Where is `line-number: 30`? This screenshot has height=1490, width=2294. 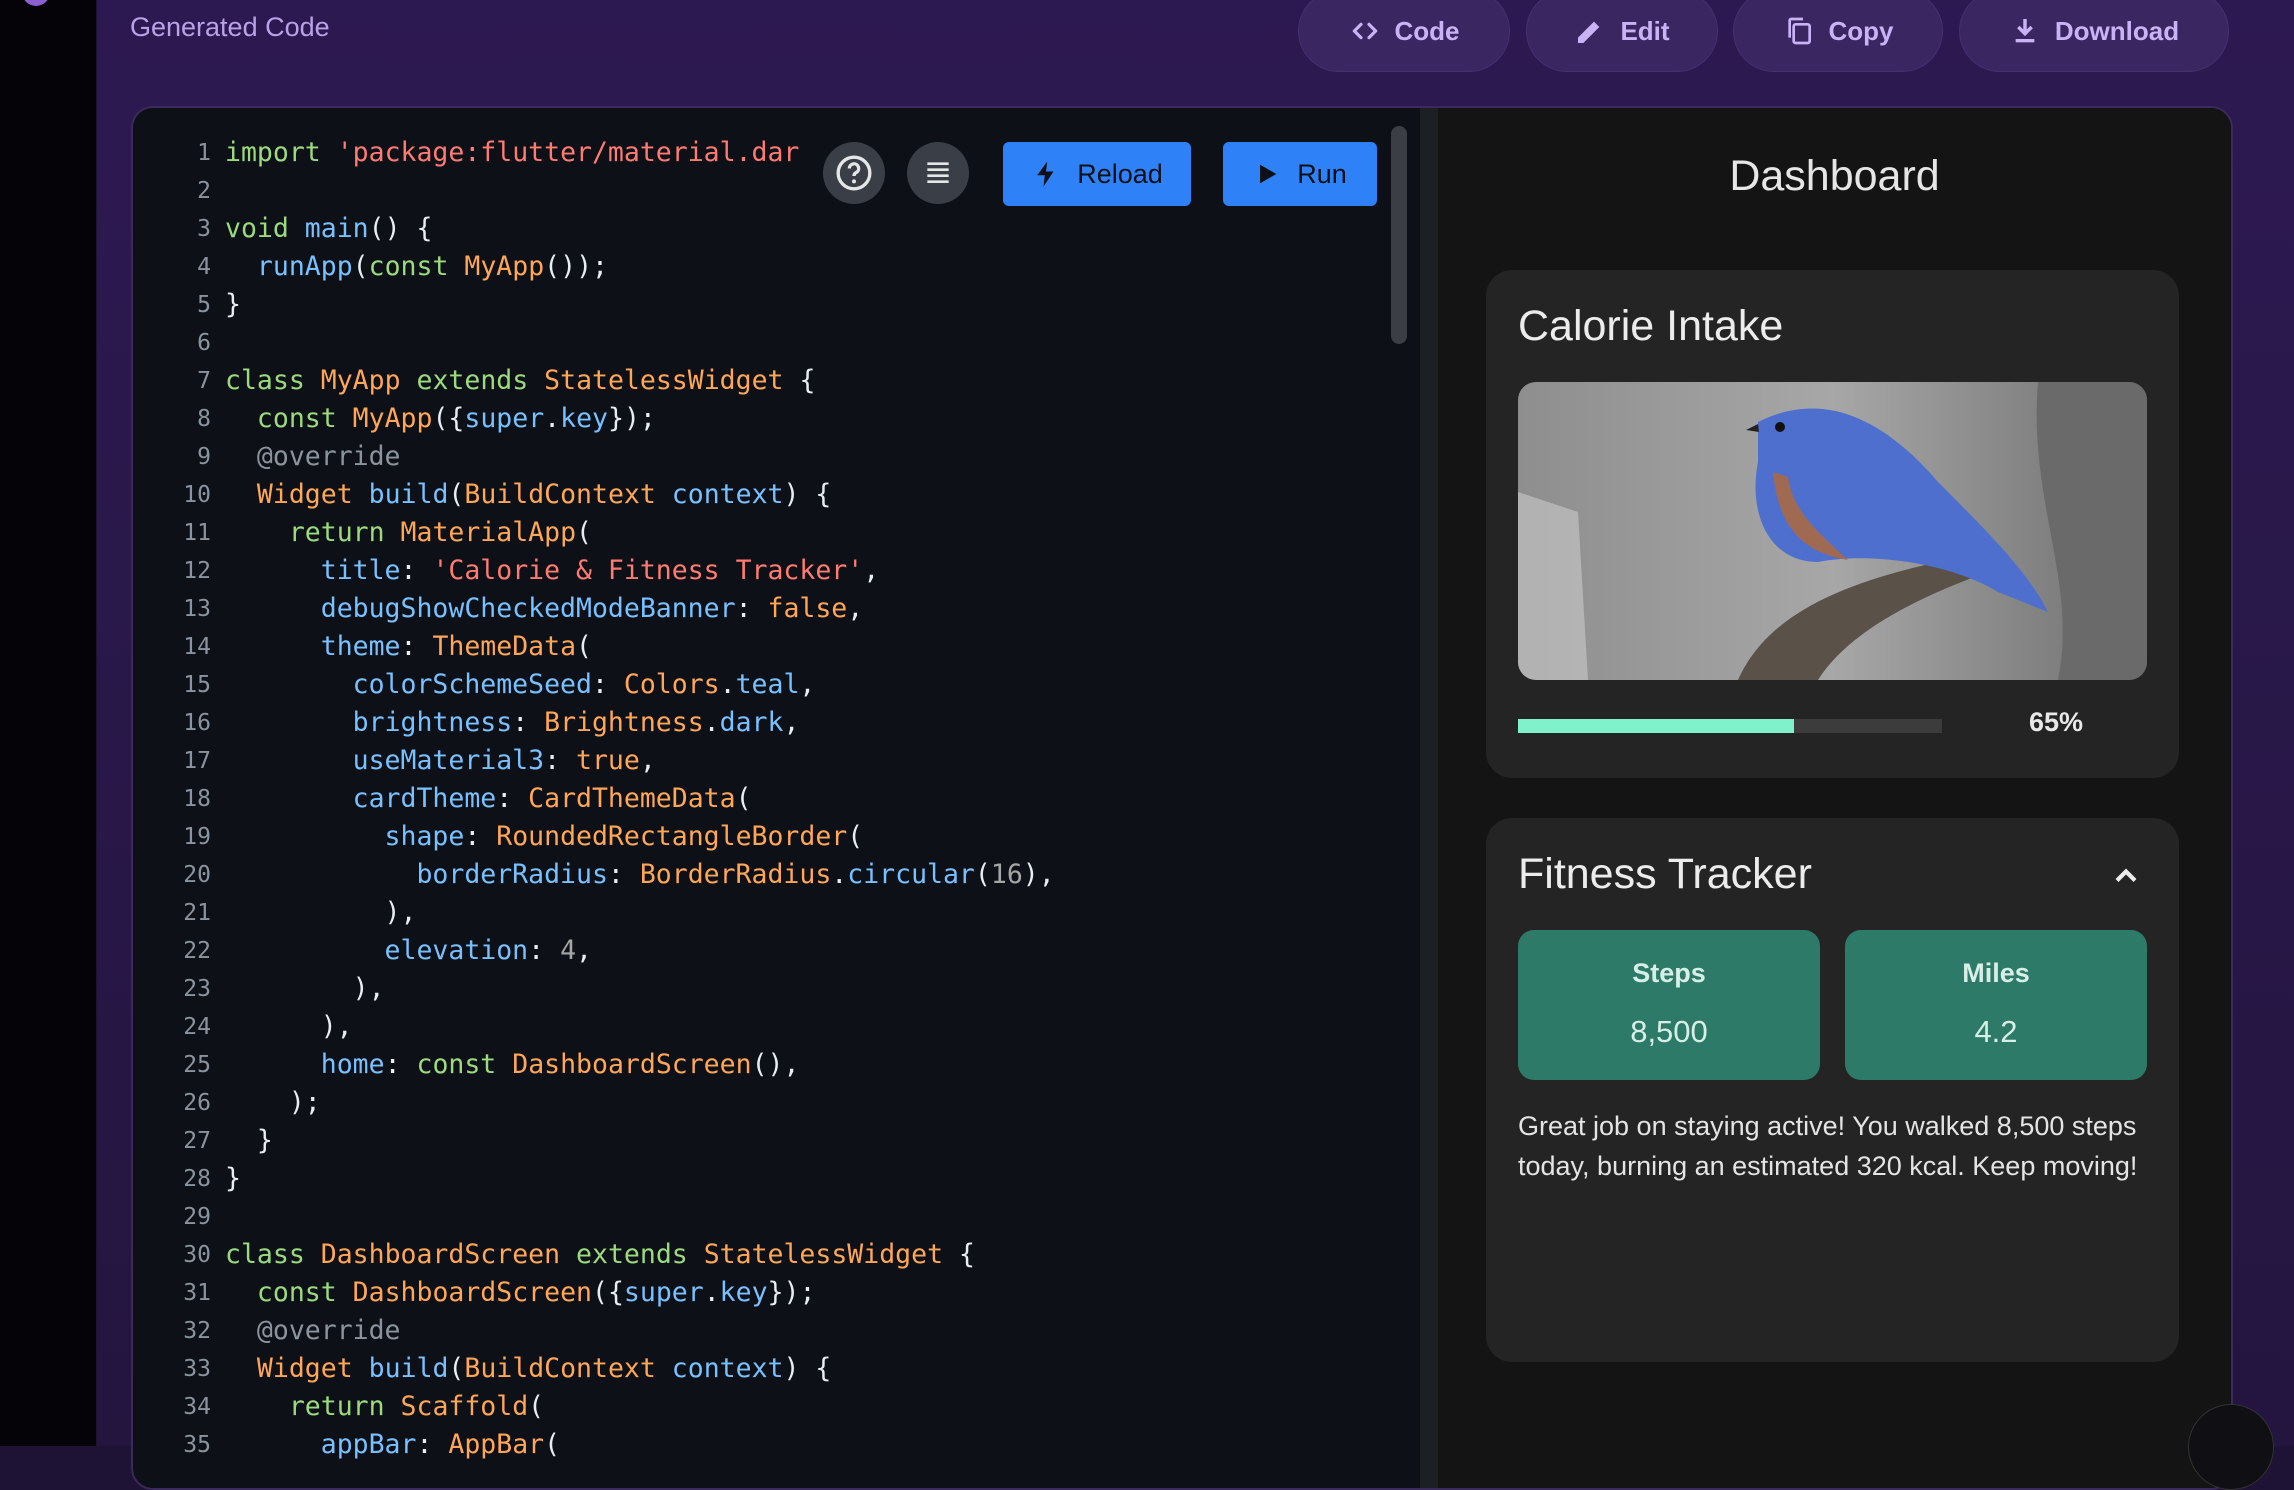
line-number: 30 is located at coordinates (197, 1255).